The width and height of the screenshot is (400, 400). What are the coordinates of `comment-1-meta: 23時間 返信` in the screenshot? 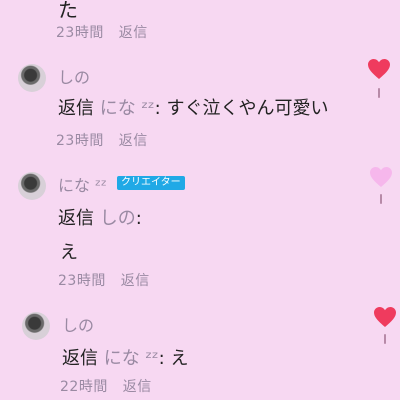 It's located at (102, 140).